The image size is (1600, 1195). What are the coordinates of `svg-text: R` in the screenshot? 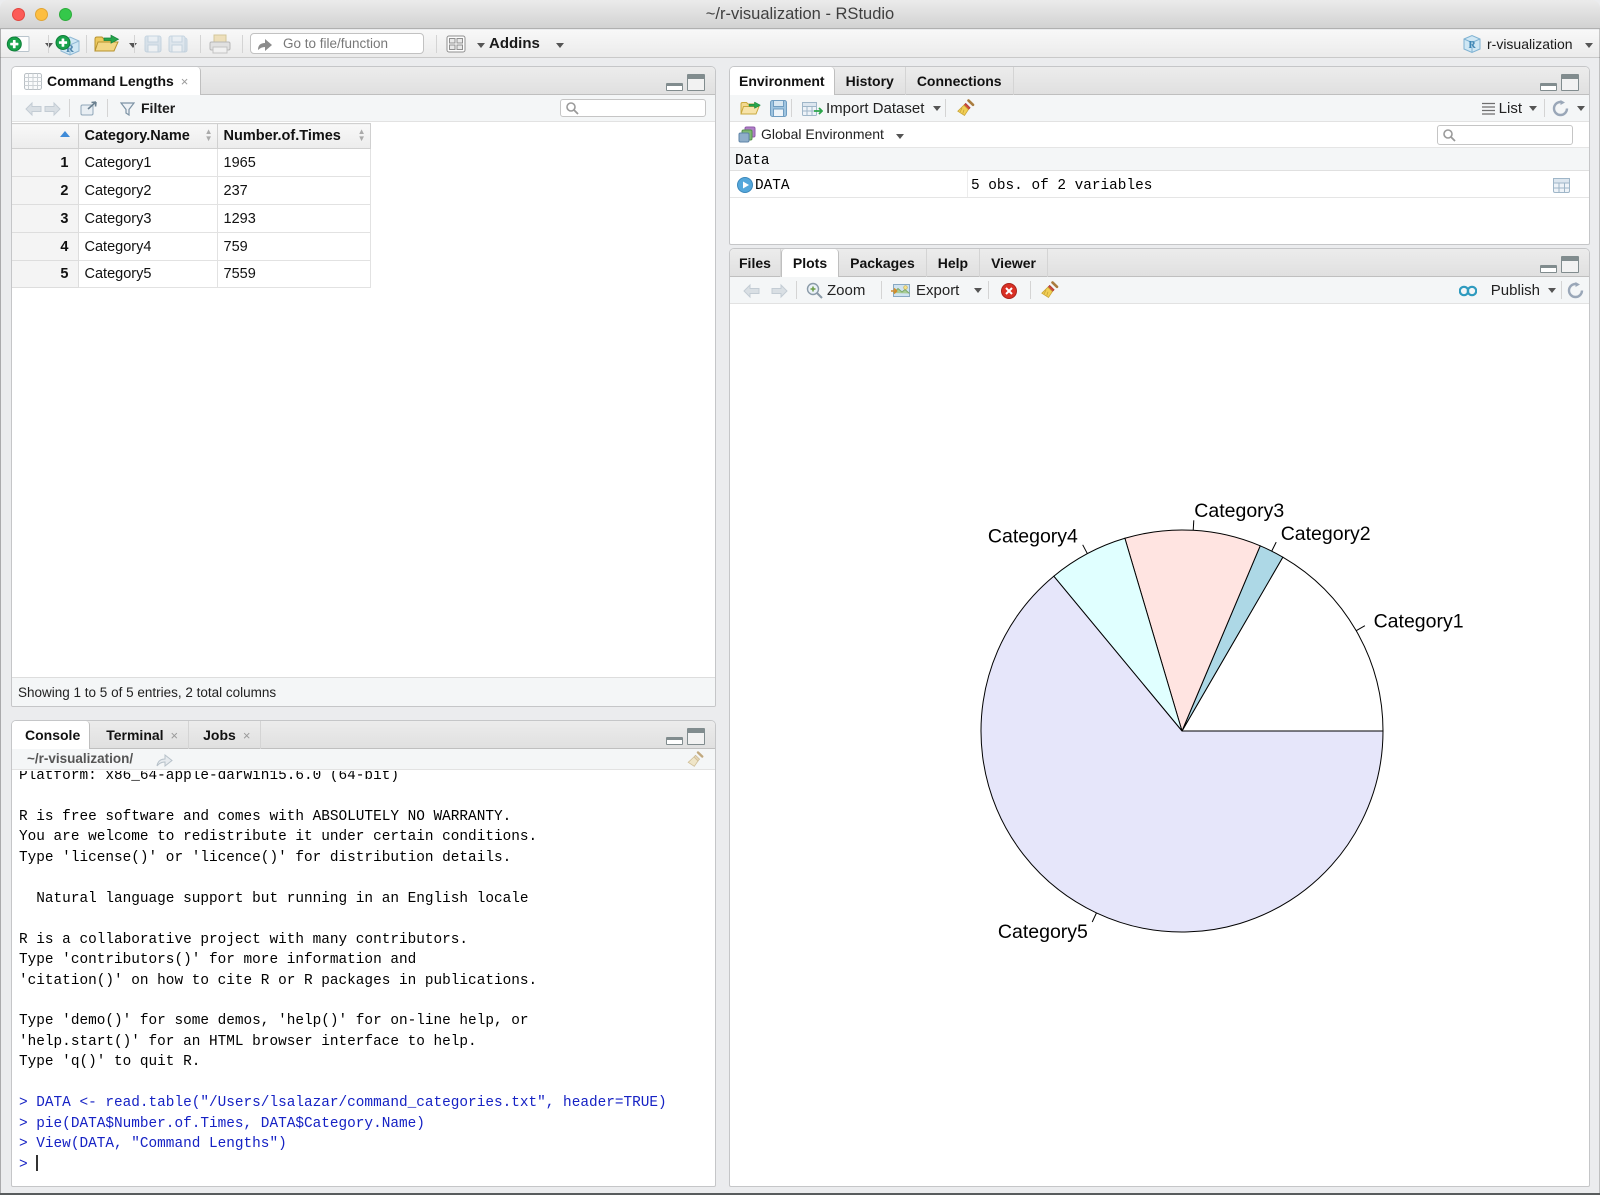 It's located at (1473, 45).